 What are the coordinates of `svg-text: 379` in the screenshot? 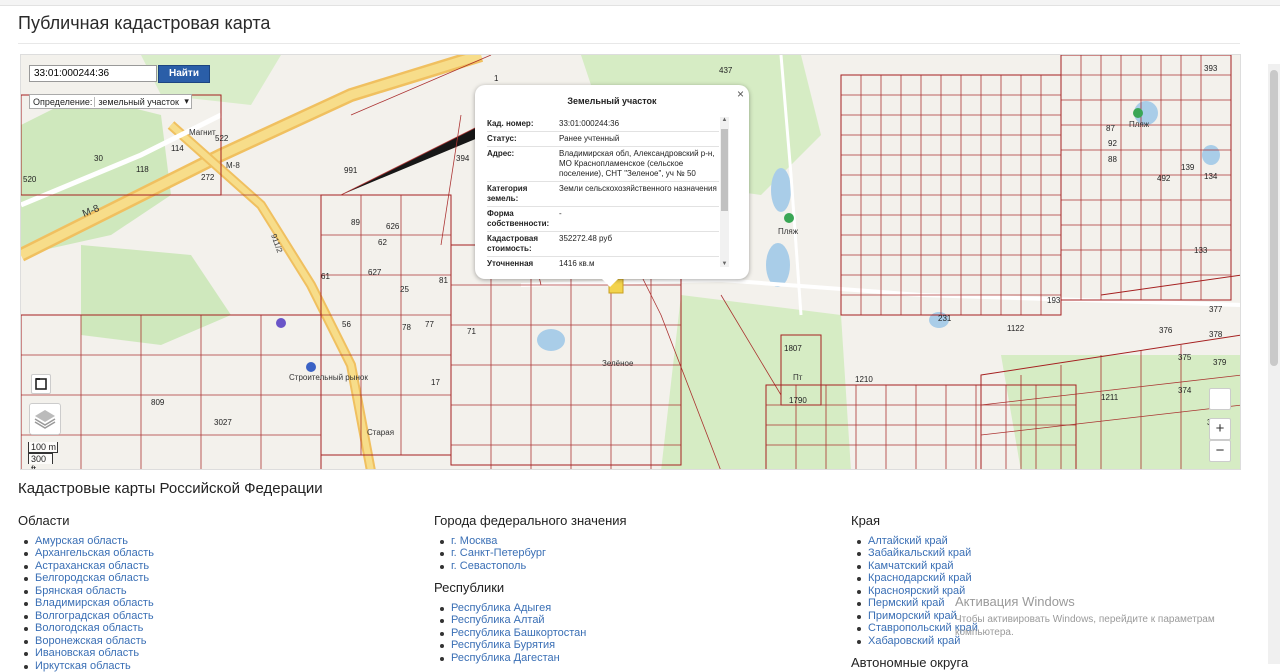 It's located at (1220, 362).